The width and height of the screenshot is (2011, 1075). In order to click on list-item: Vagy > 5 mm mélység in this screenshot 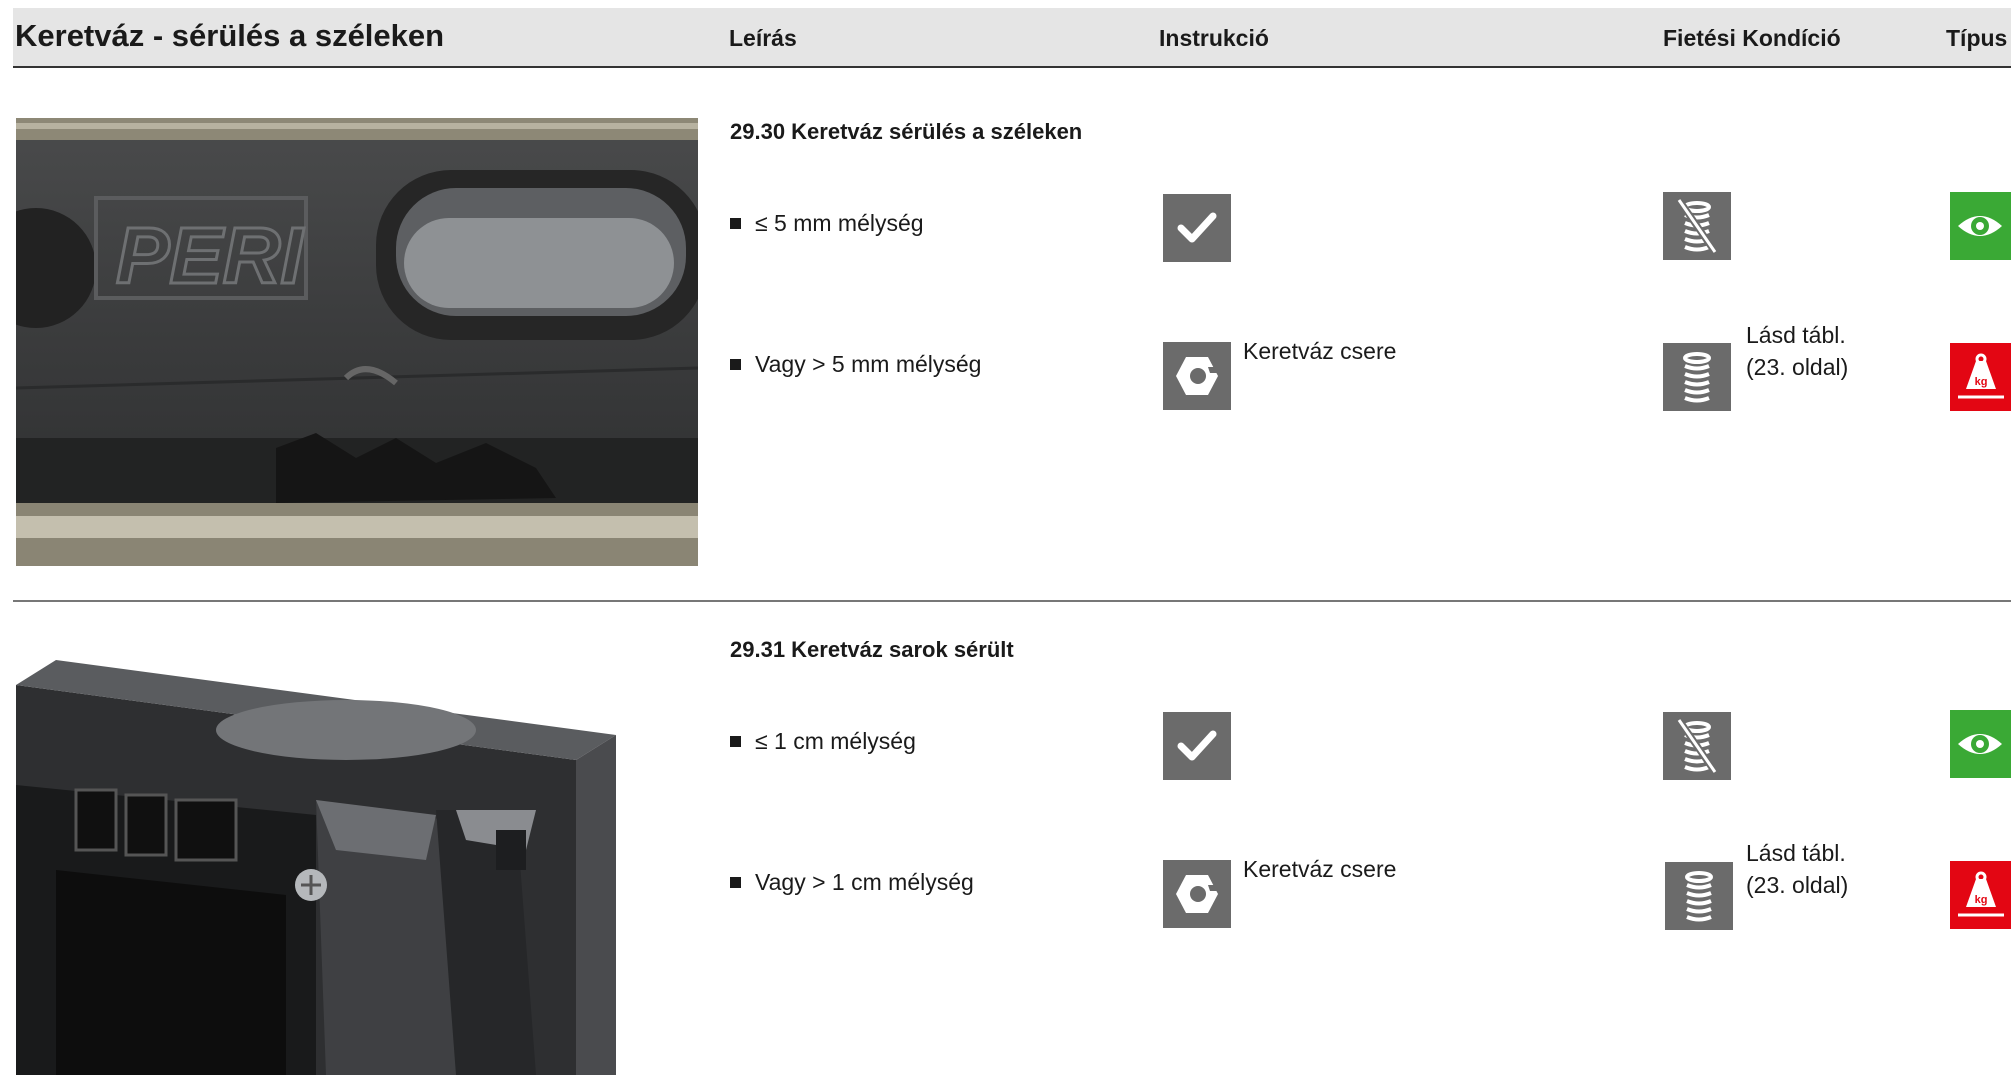, I will do `click(855, 364)`.